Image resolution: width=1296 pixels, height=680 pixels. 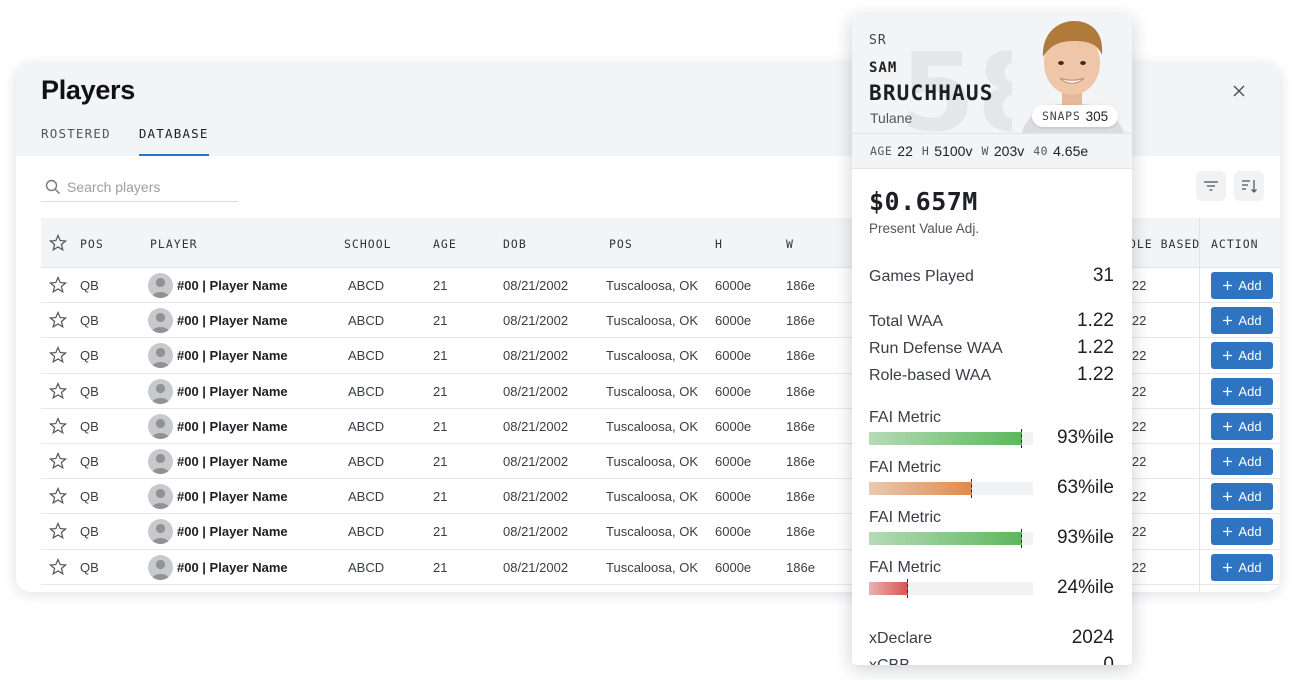 I want to click on search-icon, so click(x=52, y=186).